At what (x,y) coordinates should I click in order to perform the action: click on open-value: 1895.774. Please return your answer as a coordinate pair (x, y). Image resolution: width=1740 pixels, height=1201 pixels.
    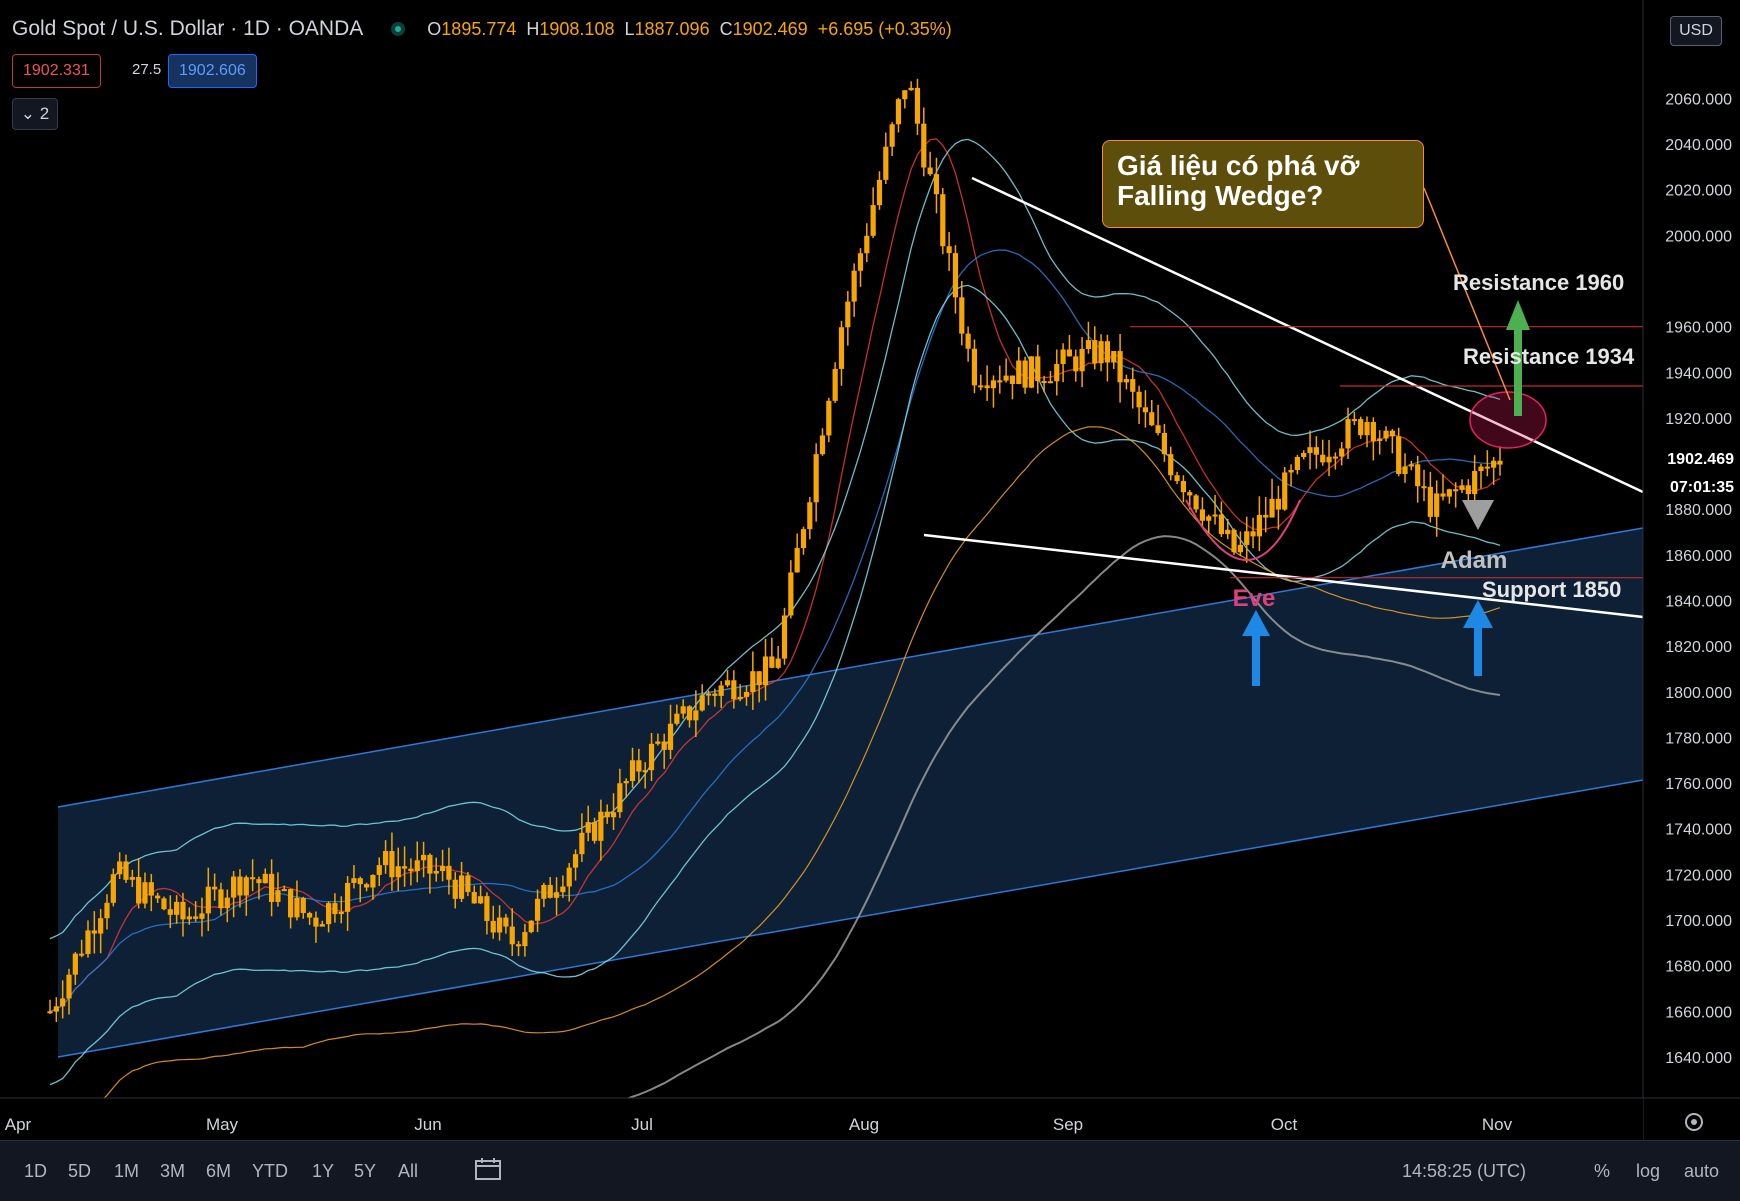
    Looking at the image, I should click on (479, 28).